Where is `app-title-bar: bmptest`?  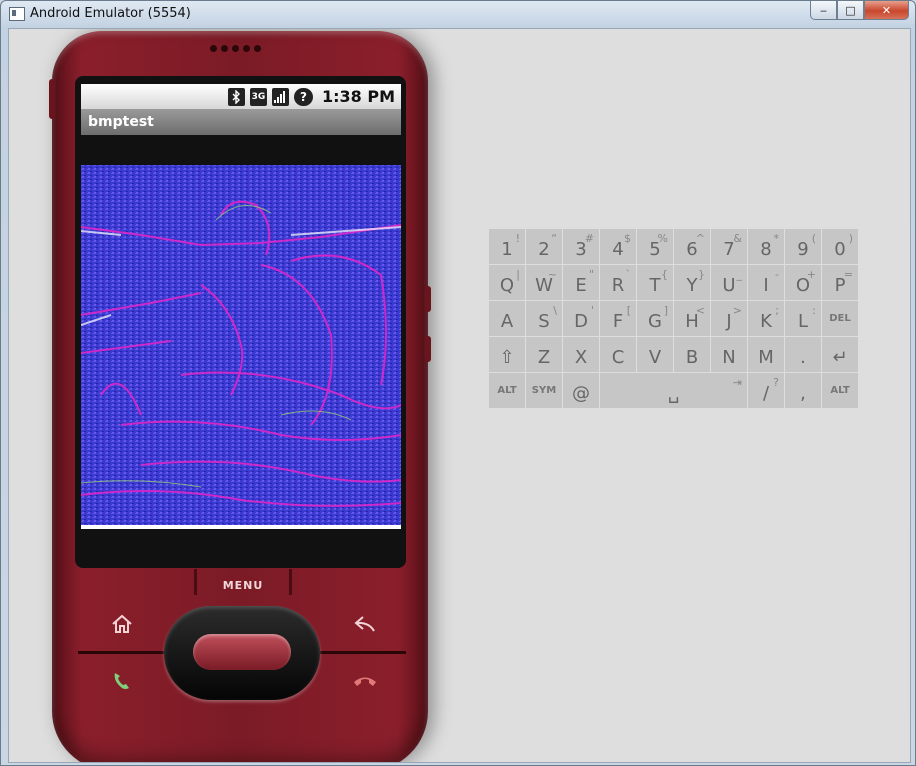 app-title-bar: bmptest is located at coordinates (241, 122).